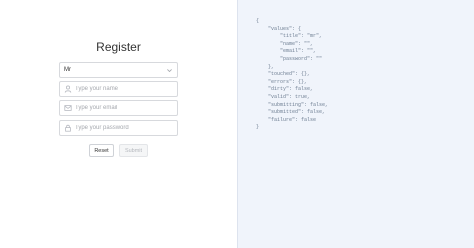 The image size is (474, 248). Describe the element at coordinates (68, 89) in the screenshot. I see `user-icon` at that location.